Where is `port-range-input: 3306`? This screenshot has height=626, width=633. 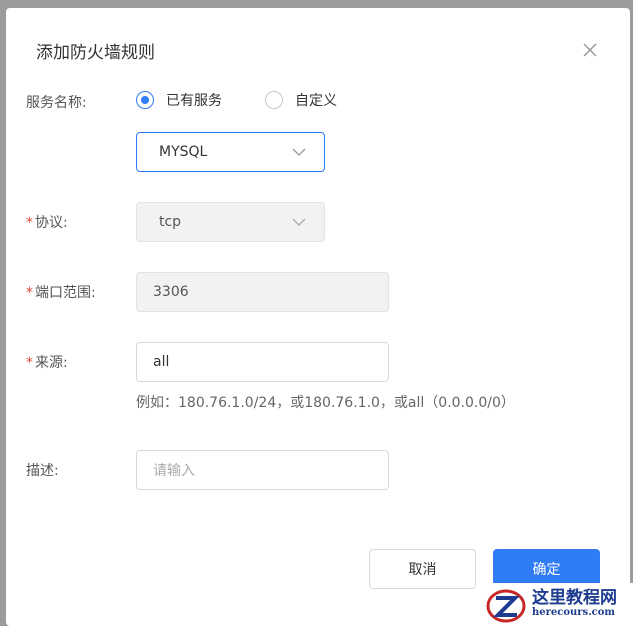 port-range-input: 3306 is located at coordinates (262, 292).